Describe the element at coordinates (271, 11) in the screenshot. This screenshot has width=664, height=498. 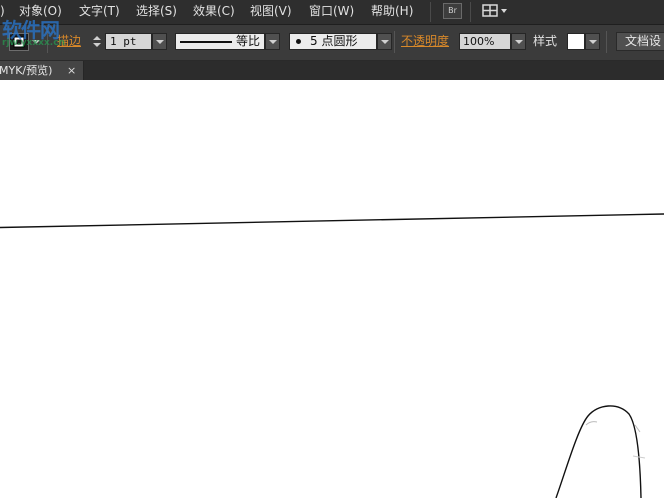
I see `menu-view: 视图(V)` at that location.